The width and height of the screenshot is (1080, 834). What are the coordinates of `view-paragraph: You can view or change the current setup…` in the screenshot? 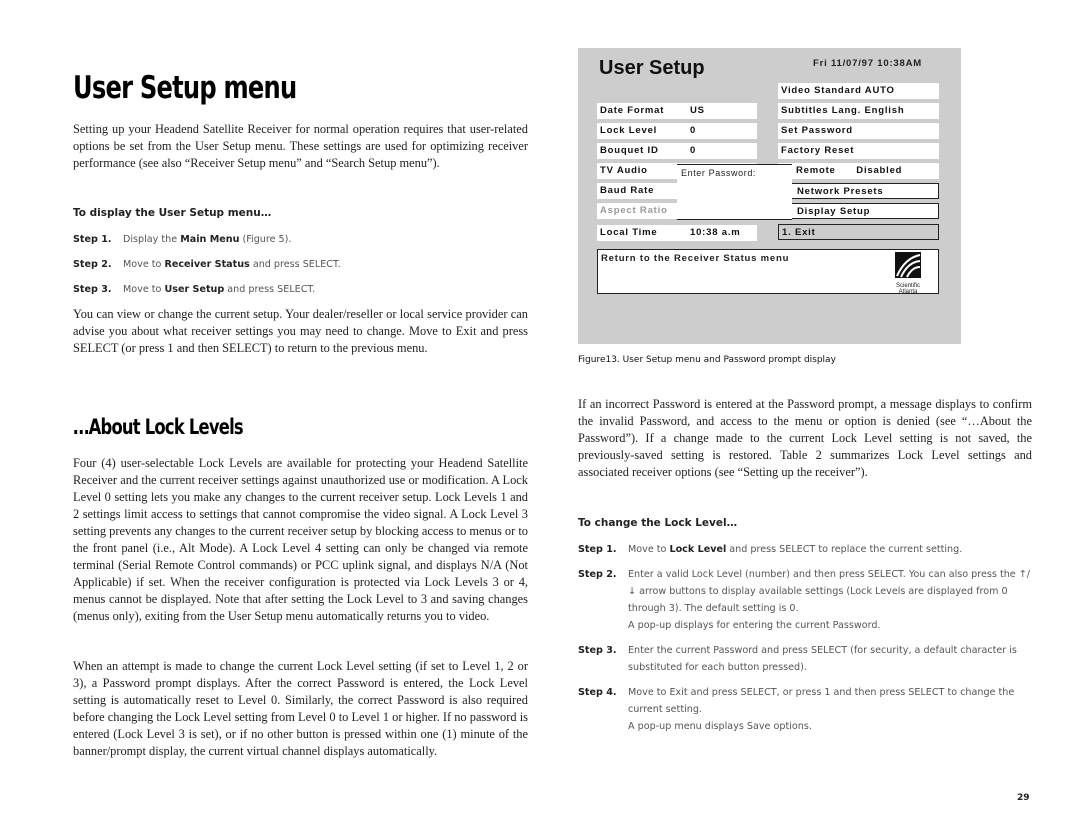 It's located at (300, 331).